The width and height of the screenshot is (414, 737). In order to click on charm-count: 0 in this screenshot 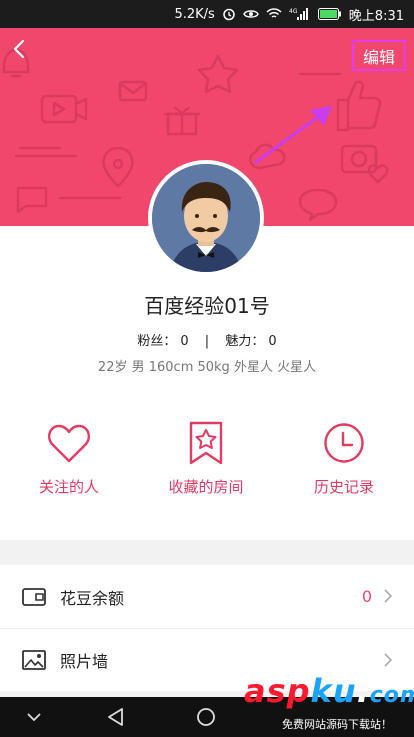, I will do `click(272, 341)`.